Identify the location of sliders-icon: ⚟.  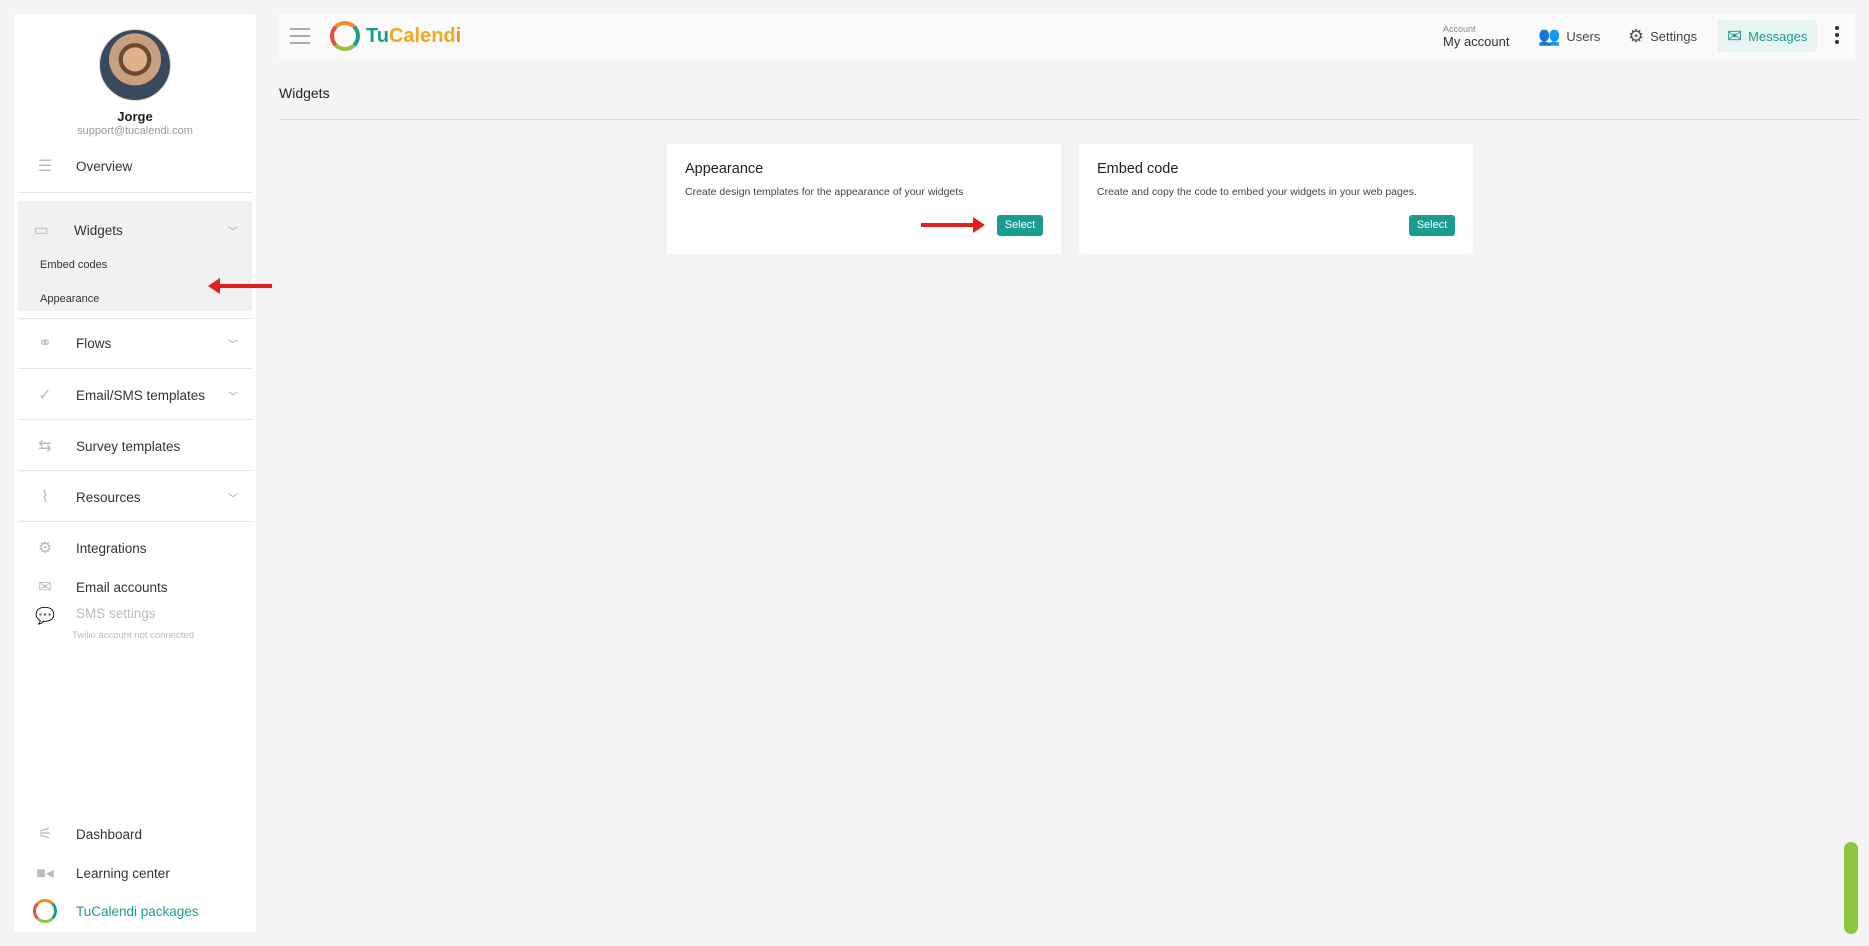
(45, 834).